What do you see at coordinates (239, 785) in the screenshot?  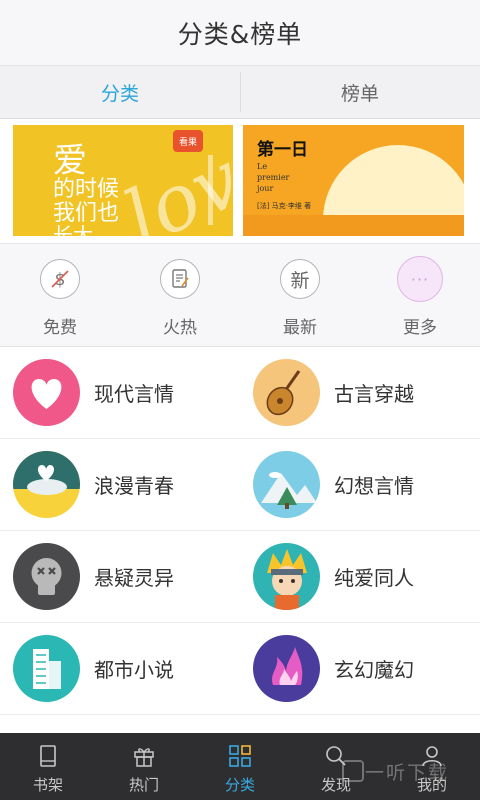 I see `tabbar-label: 分类` at bounding box center [239, 785].